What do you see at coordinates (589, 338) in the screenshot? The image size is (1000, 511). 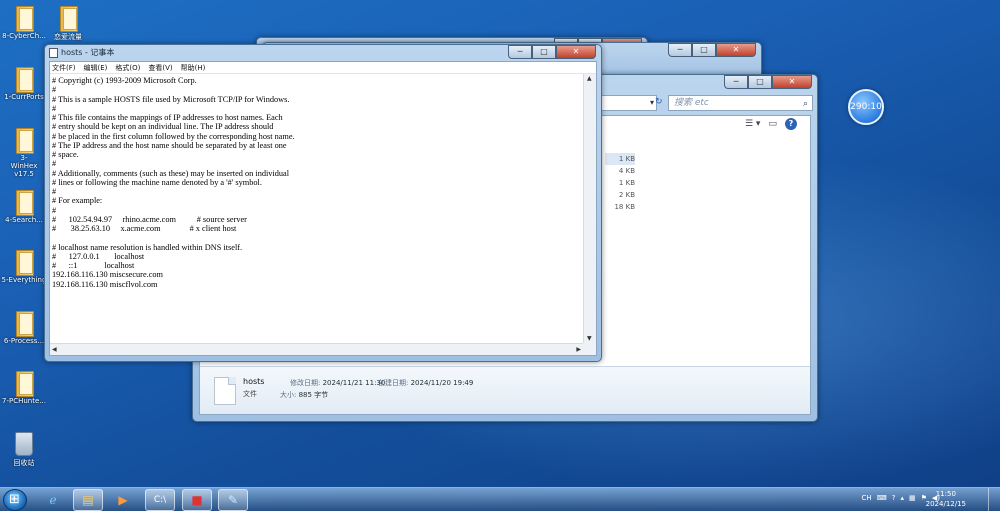 I see `scroll-down-icon: ▼` at bounding box center [589, 338].